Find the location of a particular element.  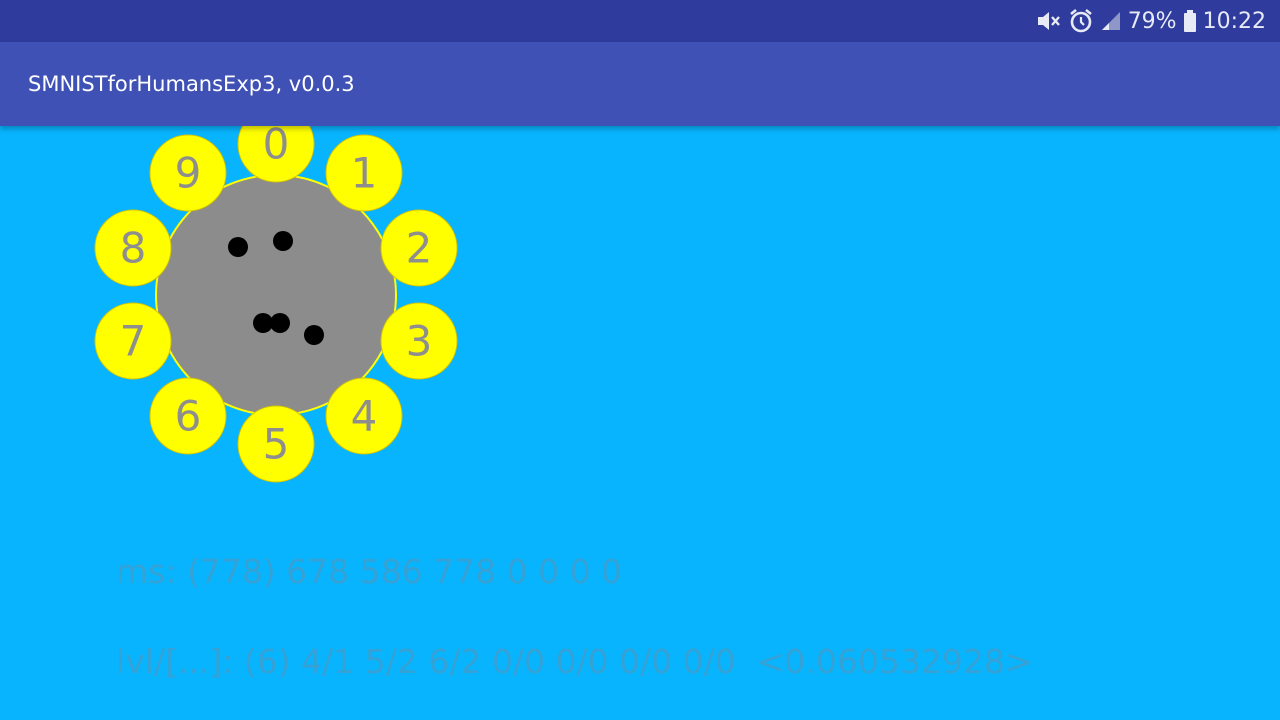

digit-label: 3 is located at coordinates (419, 341).